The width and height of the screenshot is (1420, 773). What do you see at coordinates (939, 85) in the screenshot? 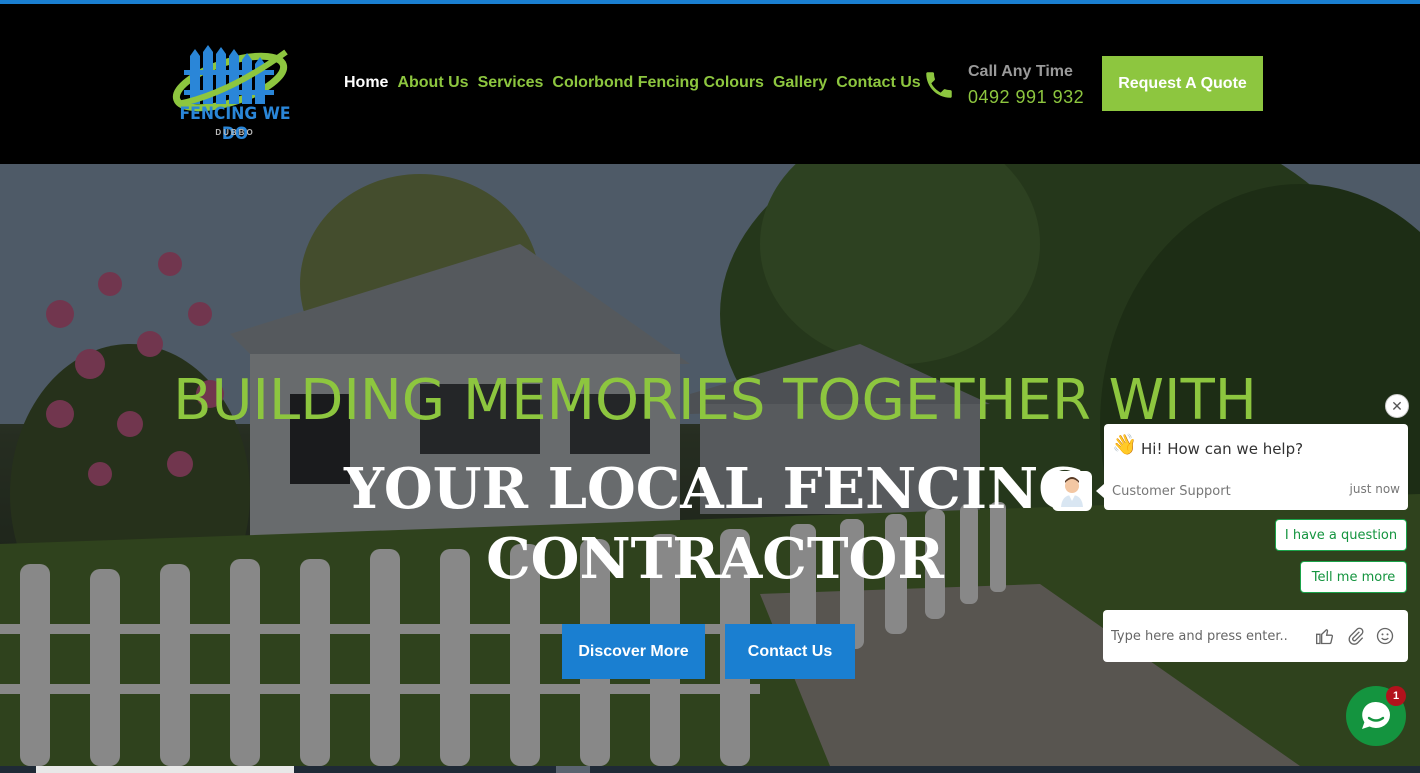
I see `phone-icon` at bounding box center [939, 85].